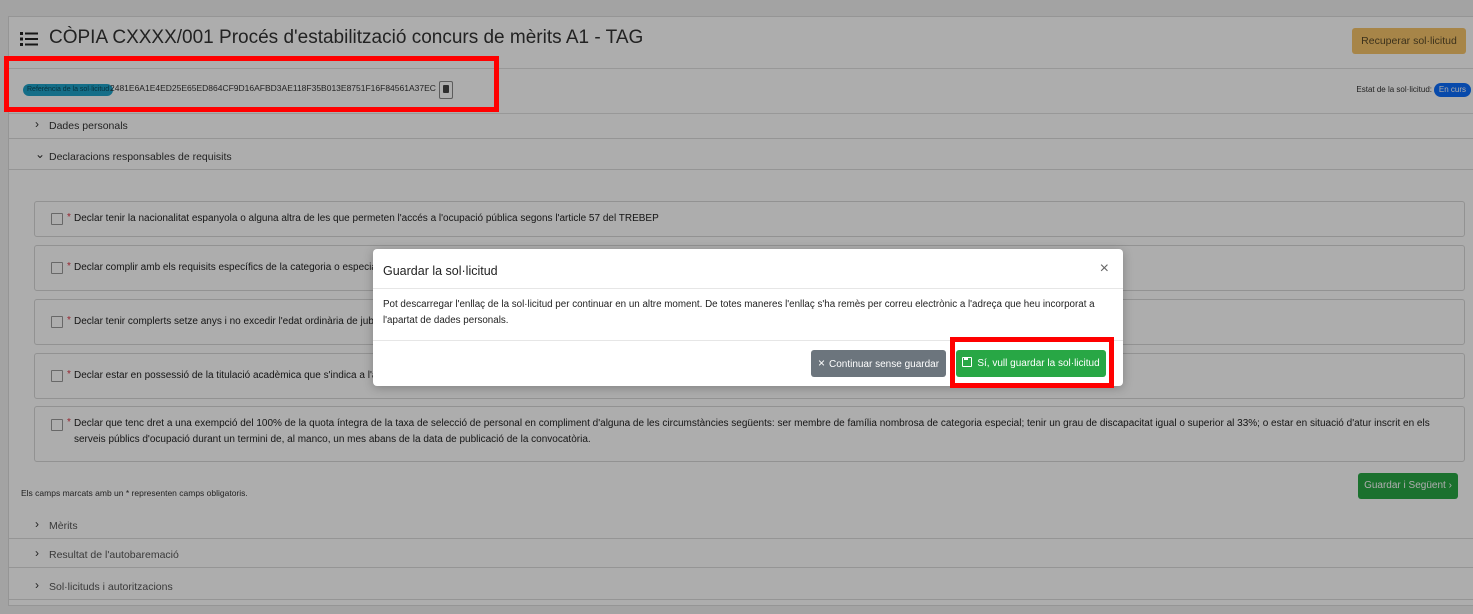 The image size is (1473, 614). Describe the element at coordinates (884, 364) in the screenshot. I see `continue-label: Continuar sense guardar` at that location.